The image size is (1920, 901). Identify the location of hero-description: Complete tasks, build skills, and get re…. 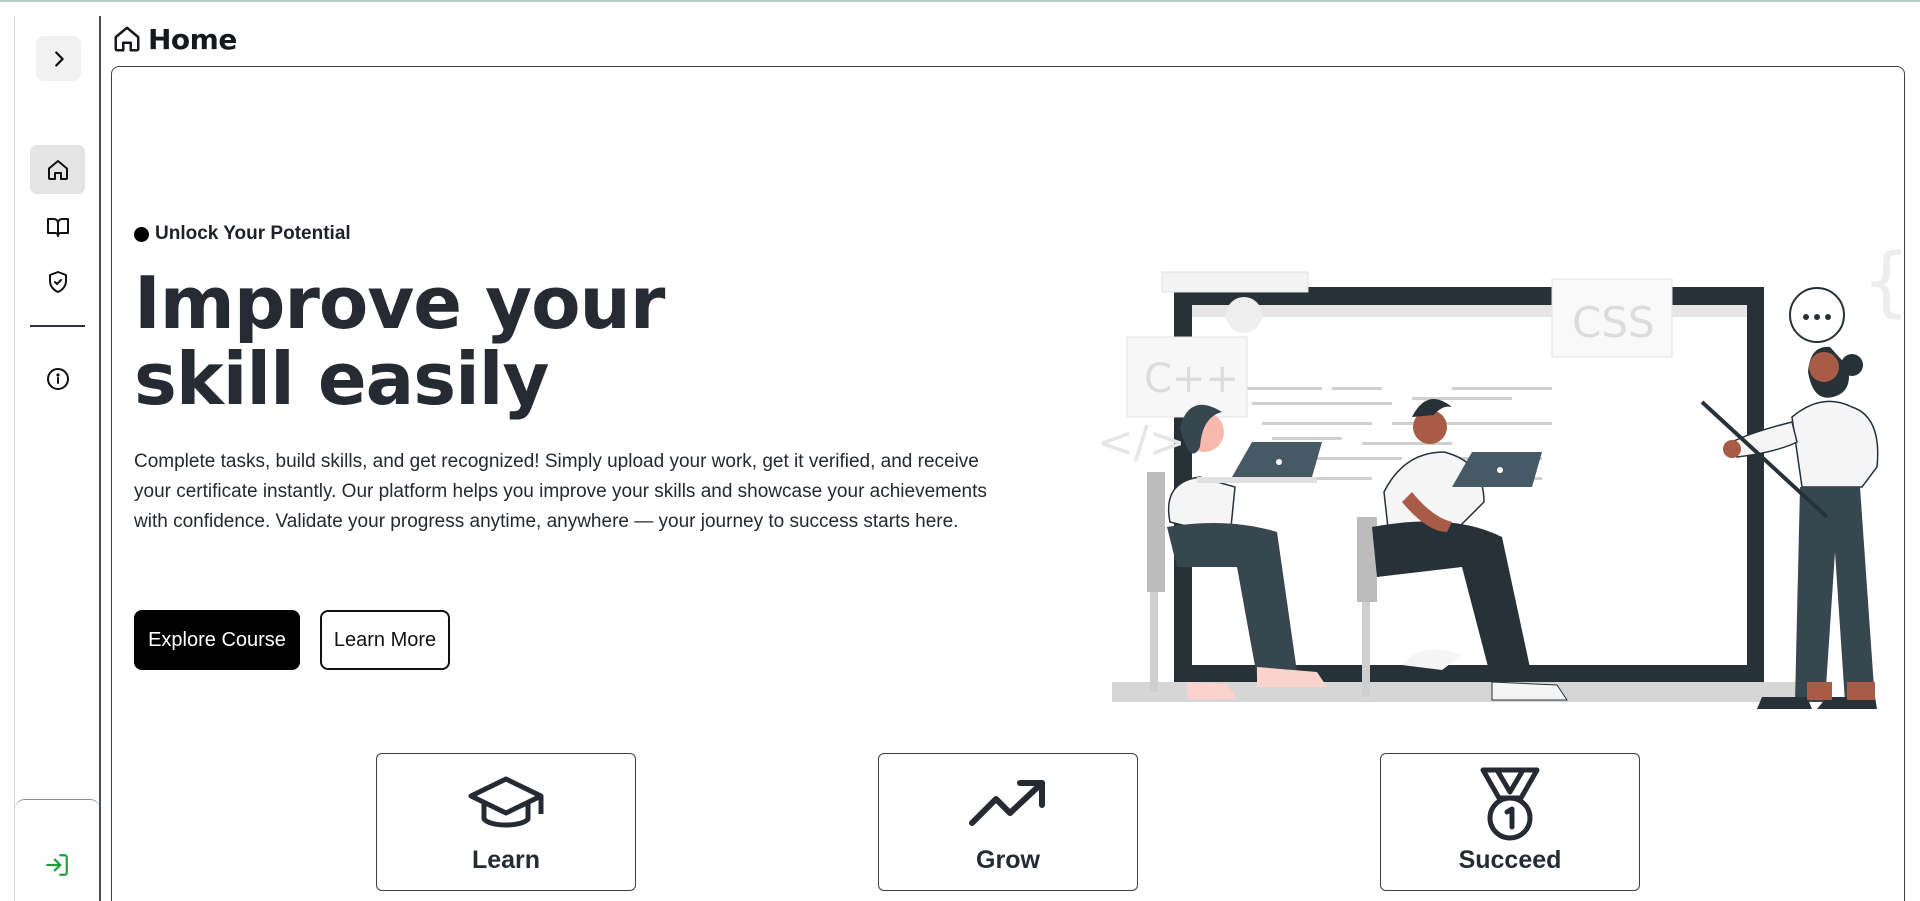
(560, 491).